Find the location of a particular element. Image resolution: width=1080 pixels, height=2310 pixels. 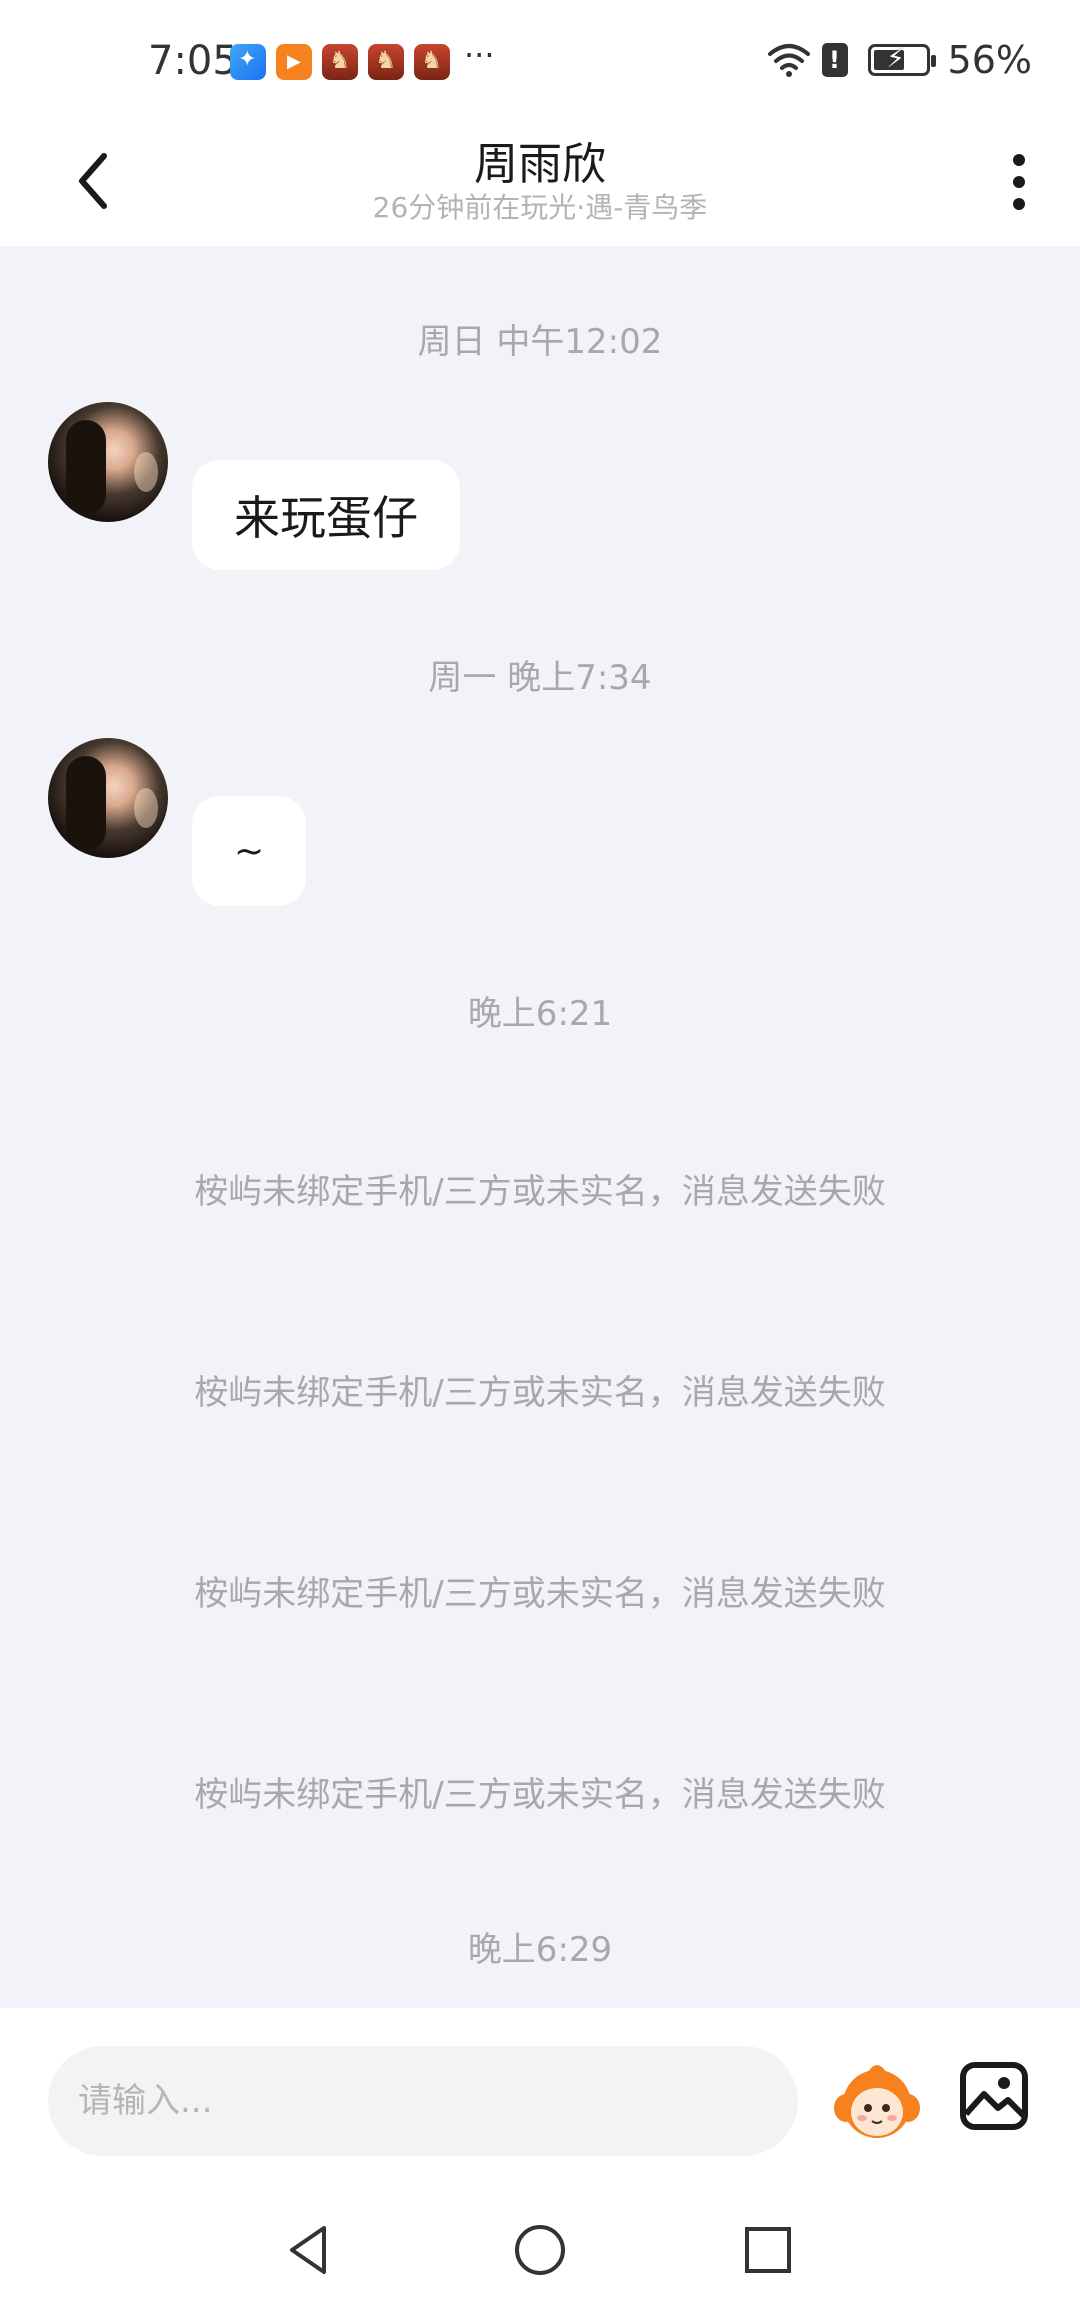

emoji-button is located at coordinates (877, 2101).